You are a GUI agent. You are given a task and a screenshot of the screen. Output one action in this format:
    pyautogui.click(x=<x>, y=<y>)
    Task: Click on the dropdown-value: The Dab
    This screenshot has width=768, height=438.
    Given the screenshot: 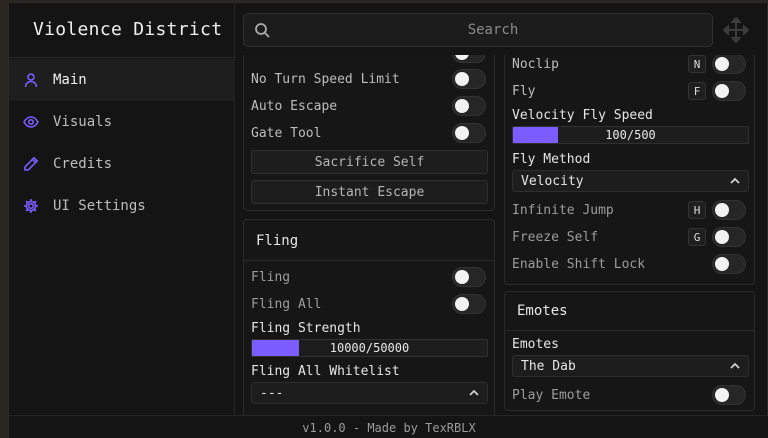 What is the action you would take?
    pyautogui.click(x=548, y=366)
    